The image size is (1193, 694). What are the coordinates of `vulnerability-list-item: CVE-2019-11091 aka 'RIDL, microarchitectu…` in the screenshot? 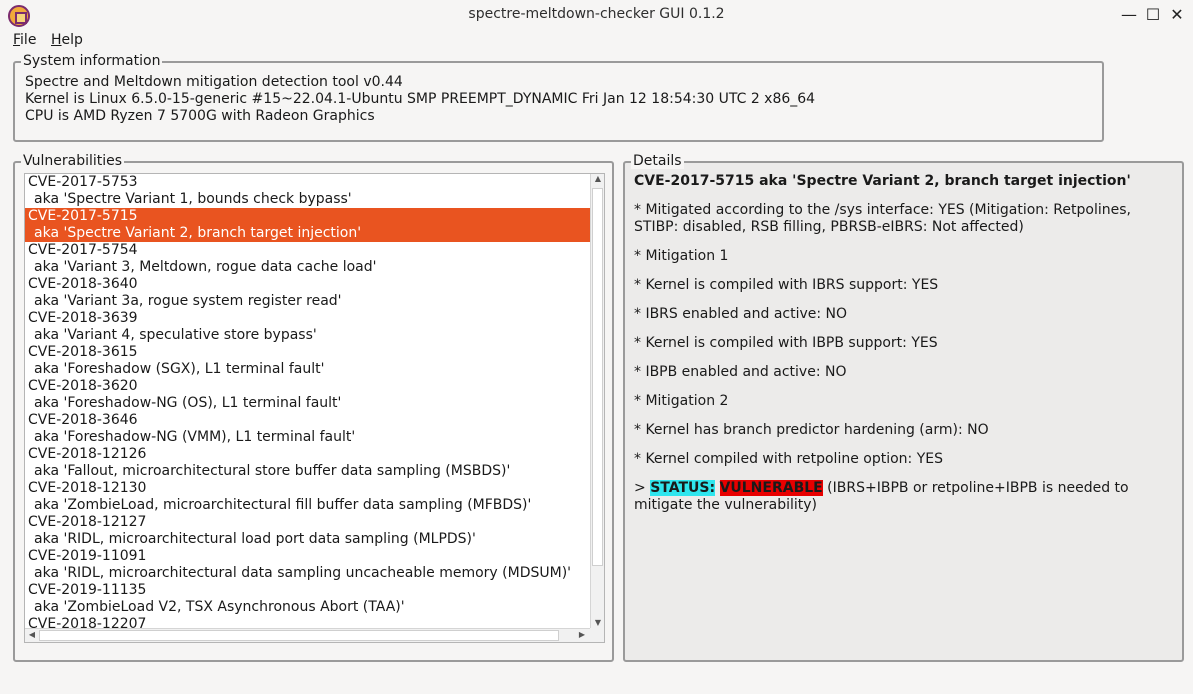 It's located at (308, 565).